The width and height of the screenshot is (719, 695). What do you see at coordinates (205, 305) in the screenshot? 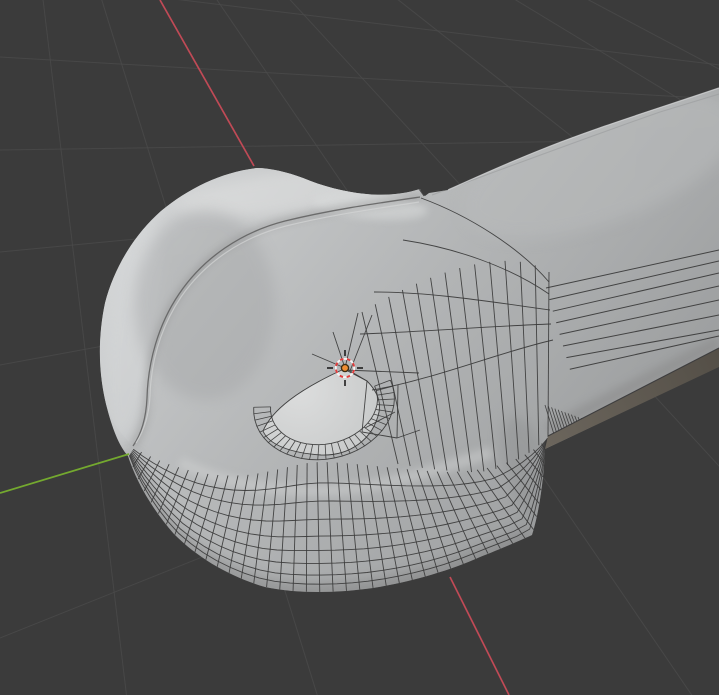
I see `inner-shadow` at bounding box center [205, 305].